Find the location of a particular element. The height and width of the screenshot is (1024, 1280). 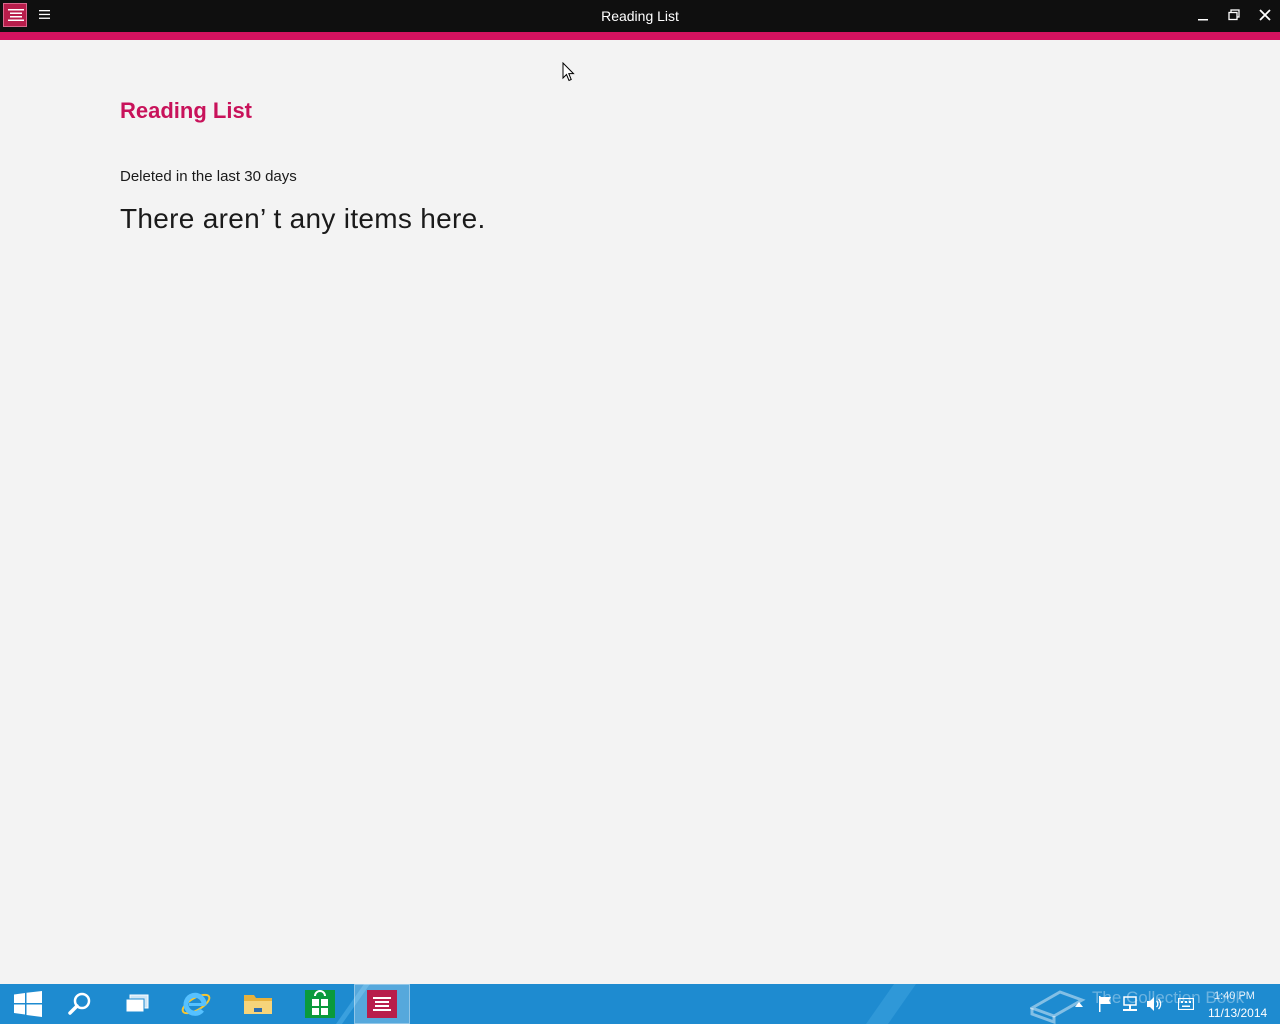

minimize-icon is located at coordinates (1203, 20).